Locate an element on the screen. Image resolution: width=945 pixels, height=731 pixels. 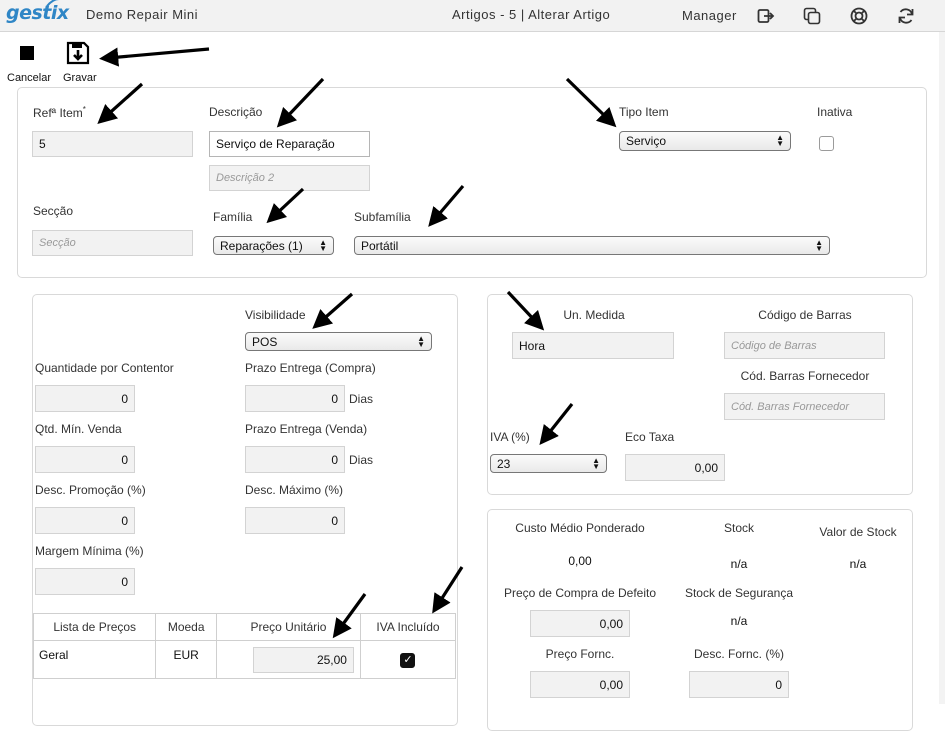
desc-promocao-label: Desc. Promoção (%) is located at coordinates (90, 490).